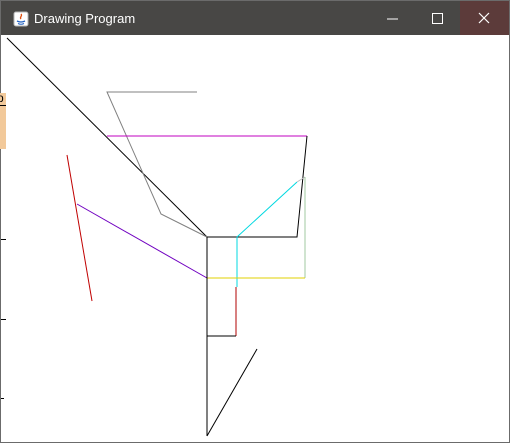  I want to click on stroke-gray-polyline, so click(157, 164).